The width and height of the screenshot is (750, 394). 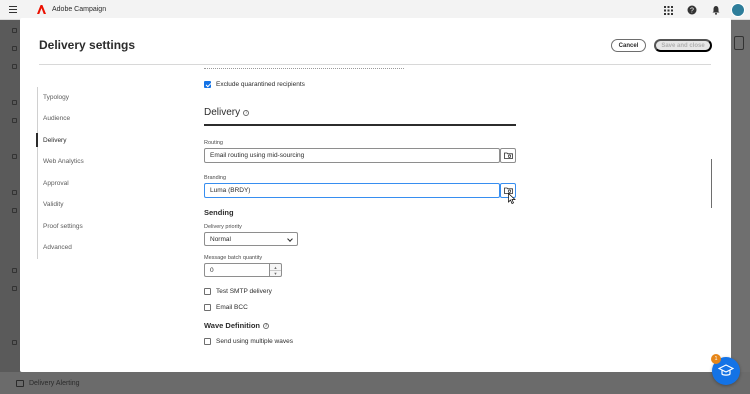 I want to click on branding-field: Luma (BRDY), so click(x=352, y=190).